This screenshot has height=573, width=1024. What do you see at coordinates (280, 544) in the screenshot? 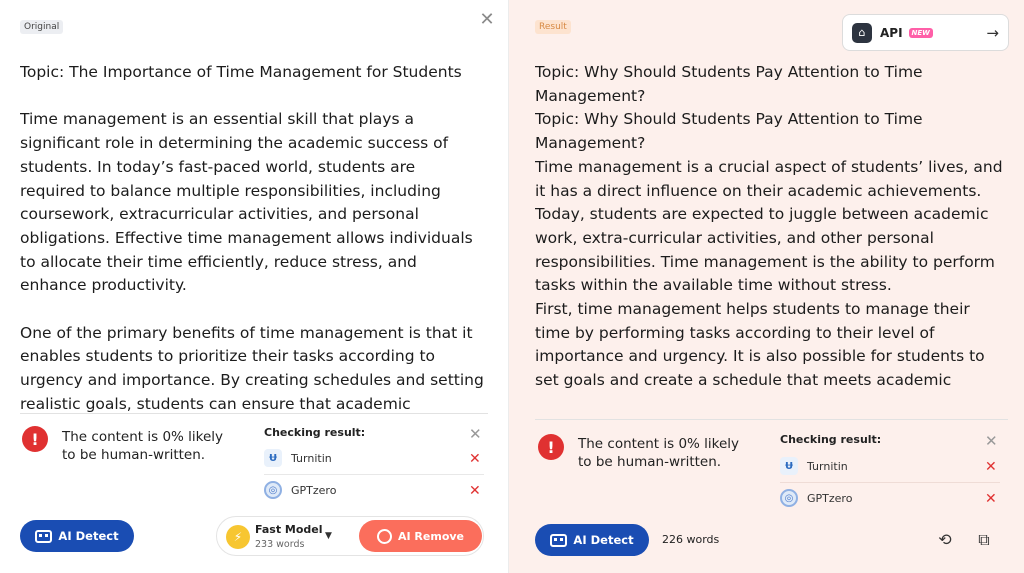
I see `model-word-count: 233 words` at bounding box center [280, 544].